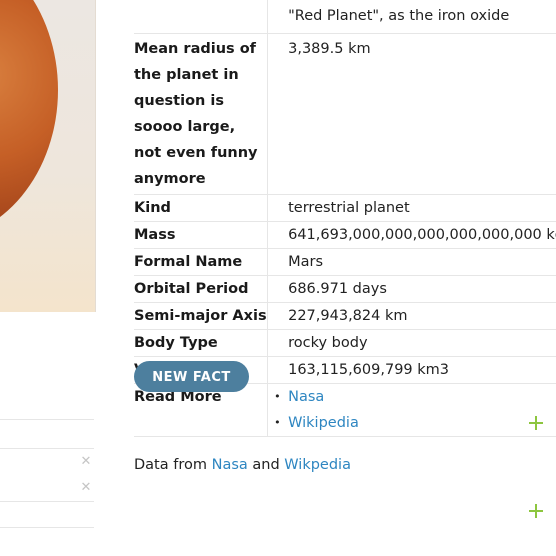 This screenshot has height=556, width=556. I want to click on fact-row: Formal Name Mars, so click(345, 262).